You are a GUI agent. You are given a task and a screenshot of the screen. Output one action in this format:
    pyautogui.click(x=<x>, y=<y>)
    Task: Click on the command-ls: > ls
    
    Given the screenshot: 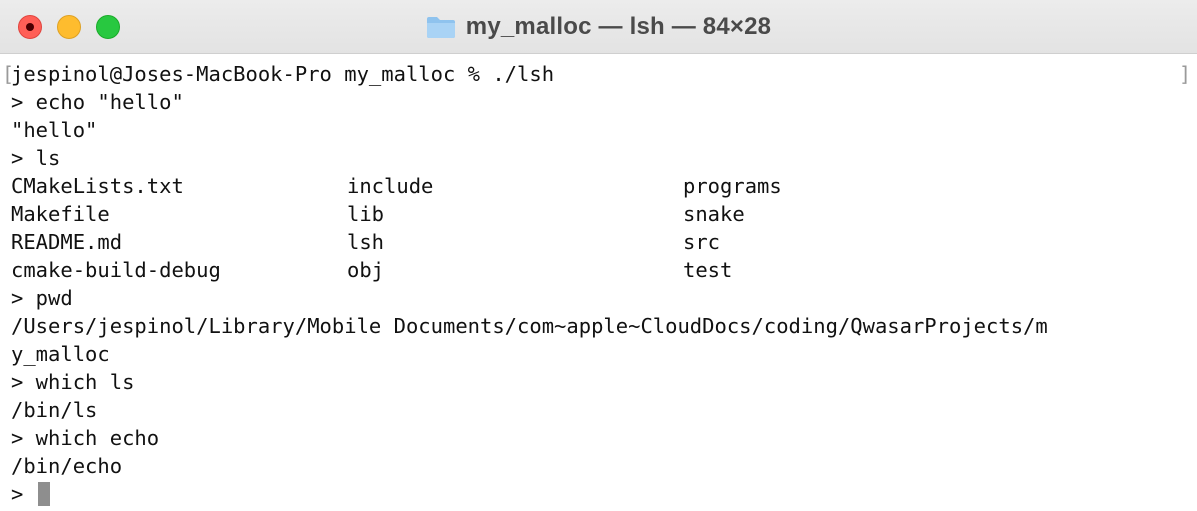 What is the action you would take?
    pyautogui.click(x=36, y=158)
    